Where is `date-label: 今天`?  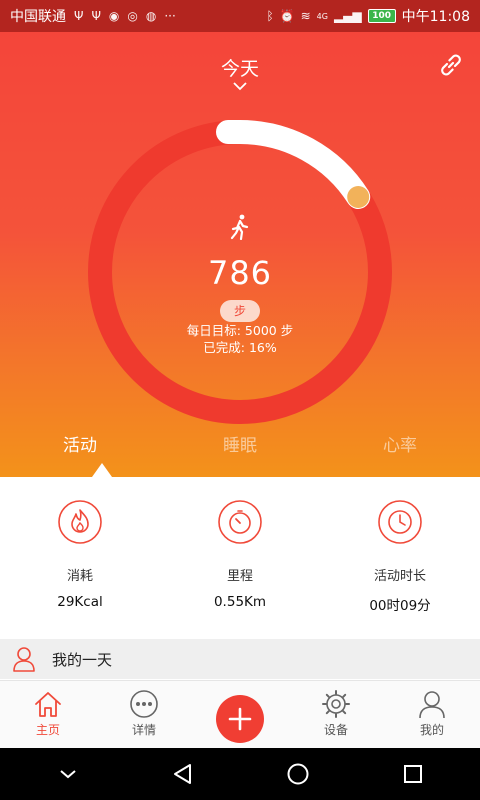 date-label: 今天 is located at coordinates (239, 69).